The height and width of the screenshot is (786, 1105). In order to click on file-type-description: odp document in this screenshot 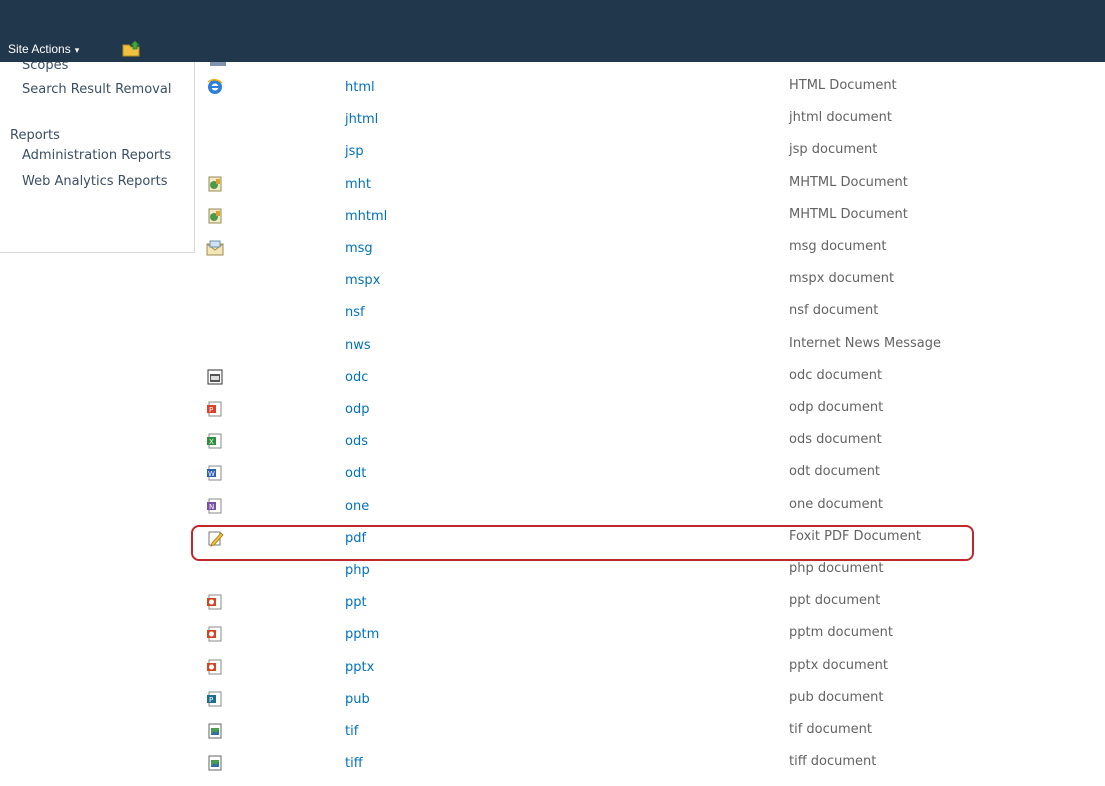, I will do `click(836, 407)`.